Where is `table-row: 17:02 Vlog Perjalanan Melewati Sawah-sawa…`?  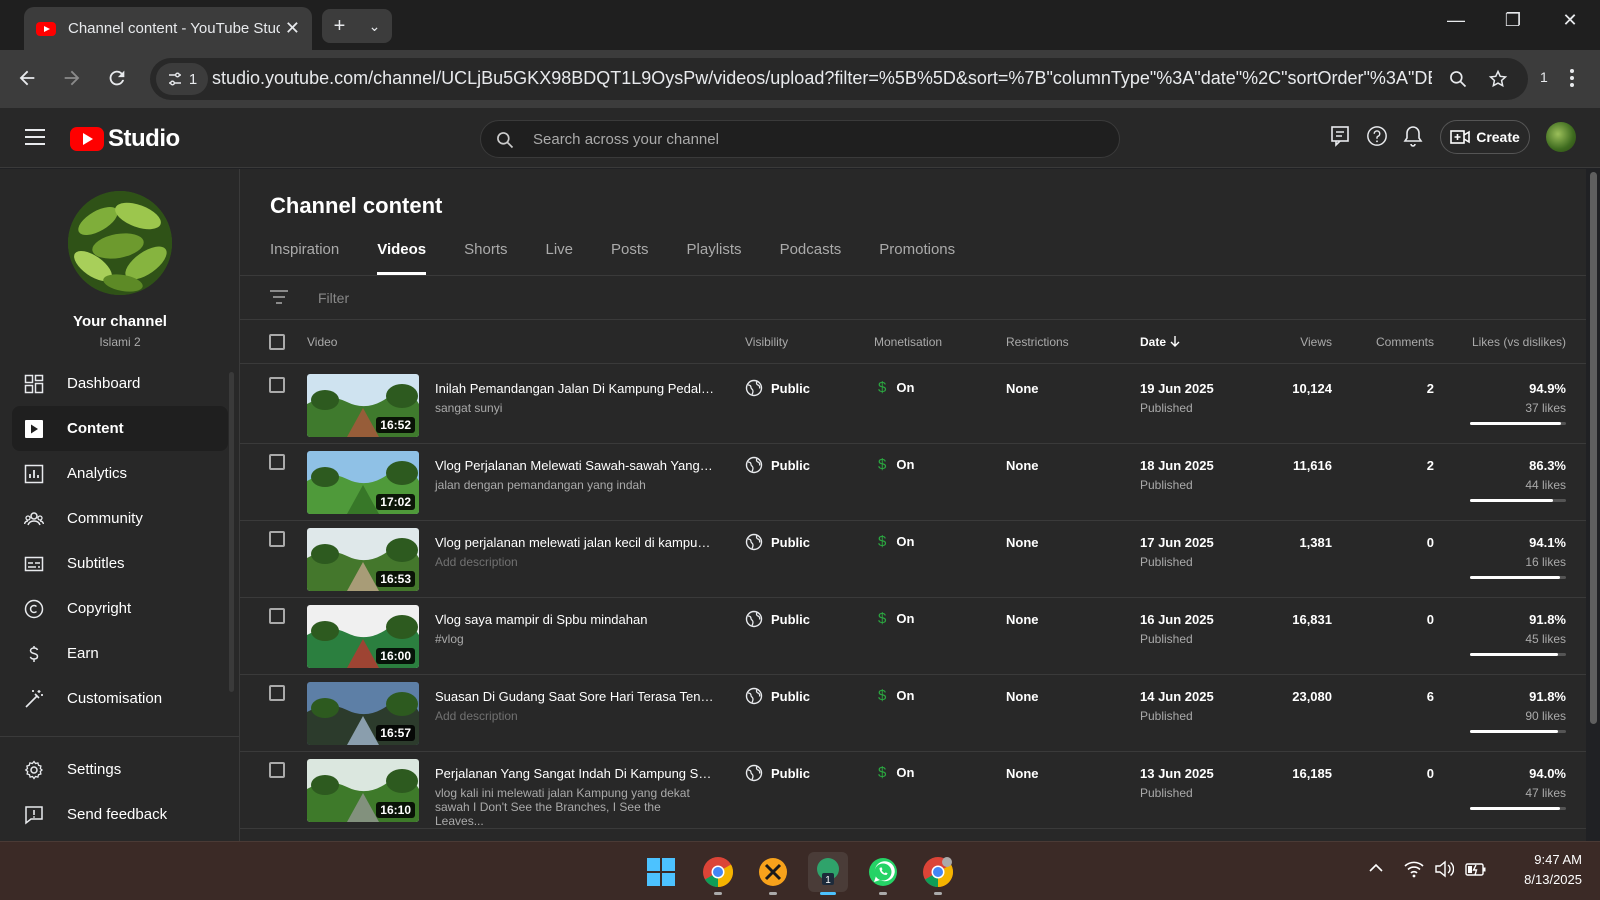
table-row: 17:02 Vlog Perjalanan Melewati Sawah-sawa… is located at coordinates (913, 481).